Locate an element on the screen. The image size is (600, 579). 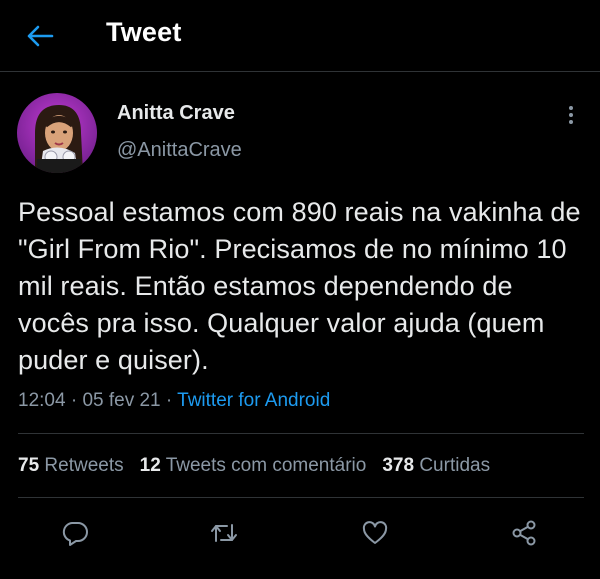
quote-tweets-label: Tweets com comentário is located at coordinates (266, 465).